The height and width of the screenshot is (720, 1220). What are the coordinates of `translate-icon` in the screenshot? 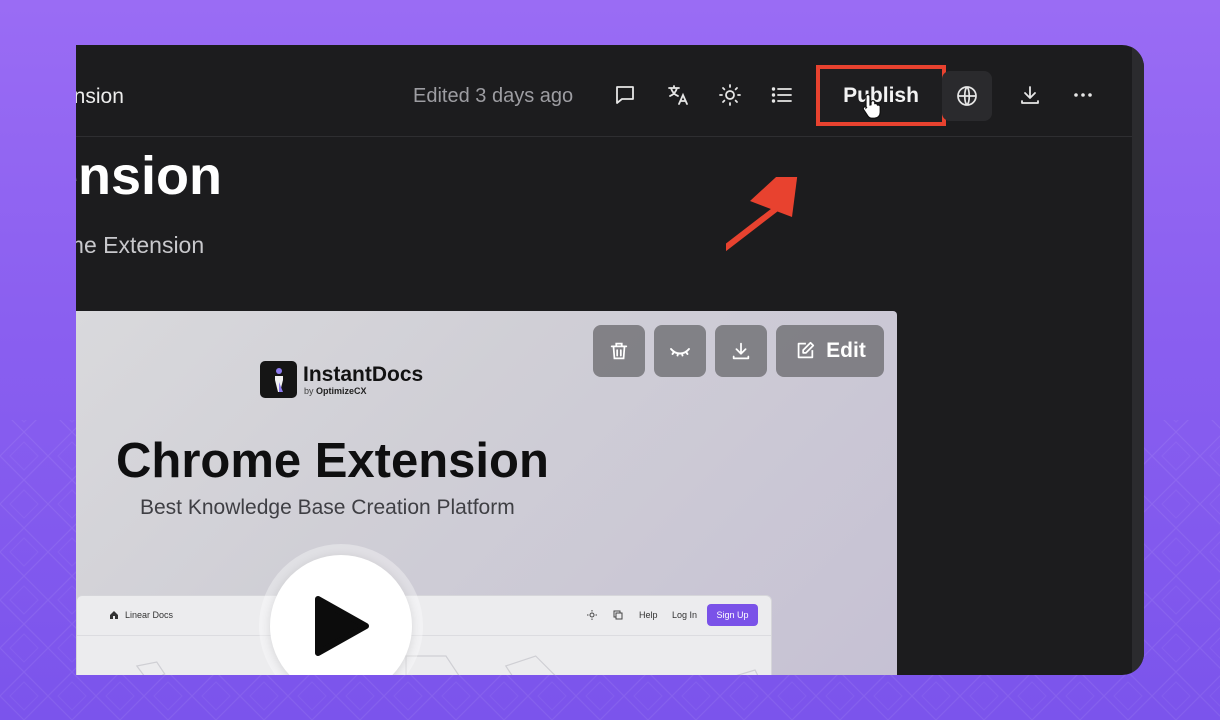 It's located at (678, 95).